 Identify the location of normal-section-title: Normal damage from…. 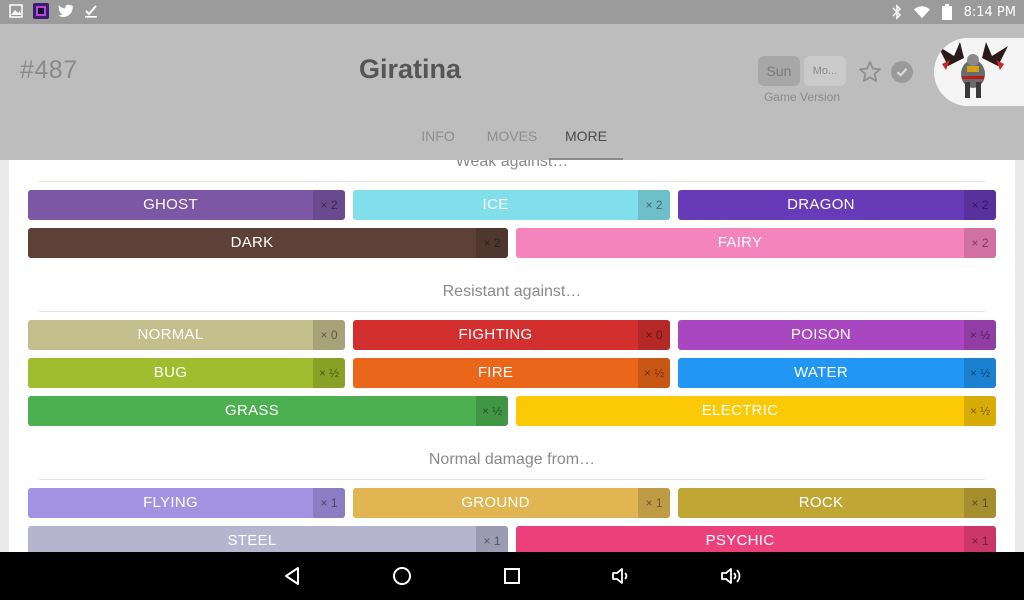
(512, 459).